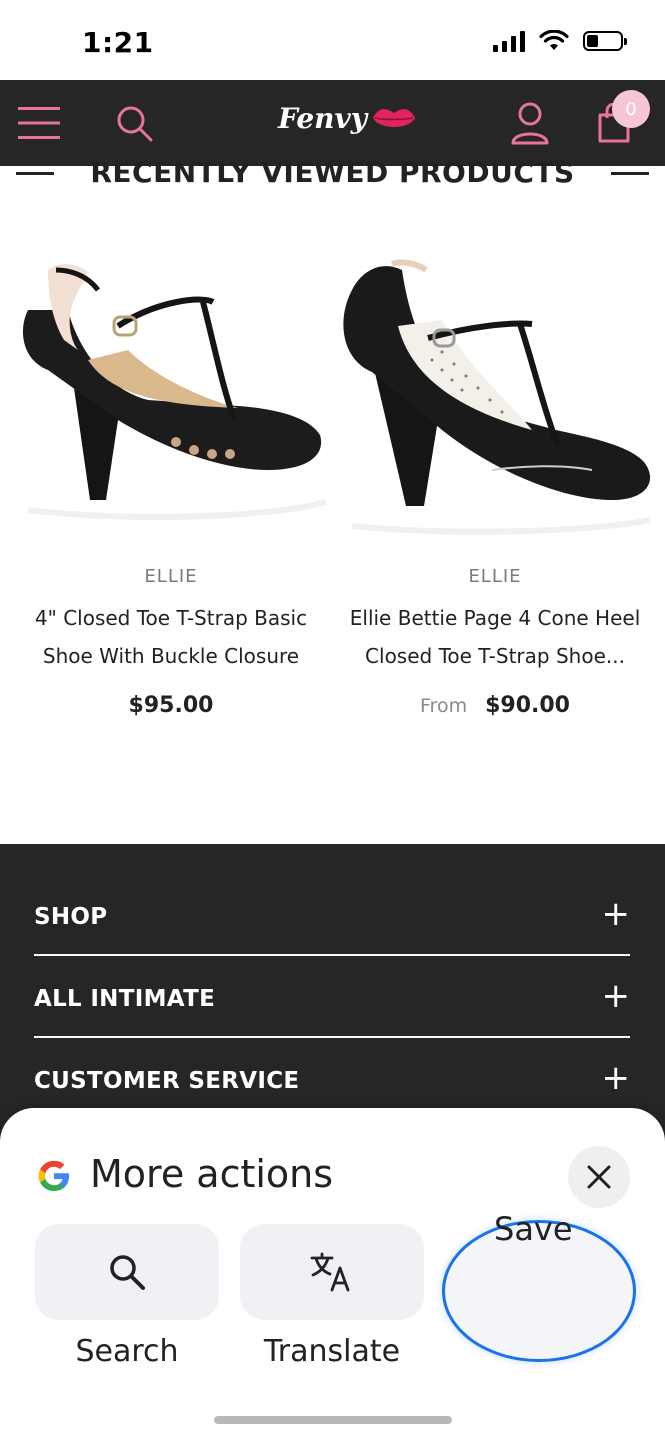  I want to click on sheet-title: More actions, so click(212, 1174).